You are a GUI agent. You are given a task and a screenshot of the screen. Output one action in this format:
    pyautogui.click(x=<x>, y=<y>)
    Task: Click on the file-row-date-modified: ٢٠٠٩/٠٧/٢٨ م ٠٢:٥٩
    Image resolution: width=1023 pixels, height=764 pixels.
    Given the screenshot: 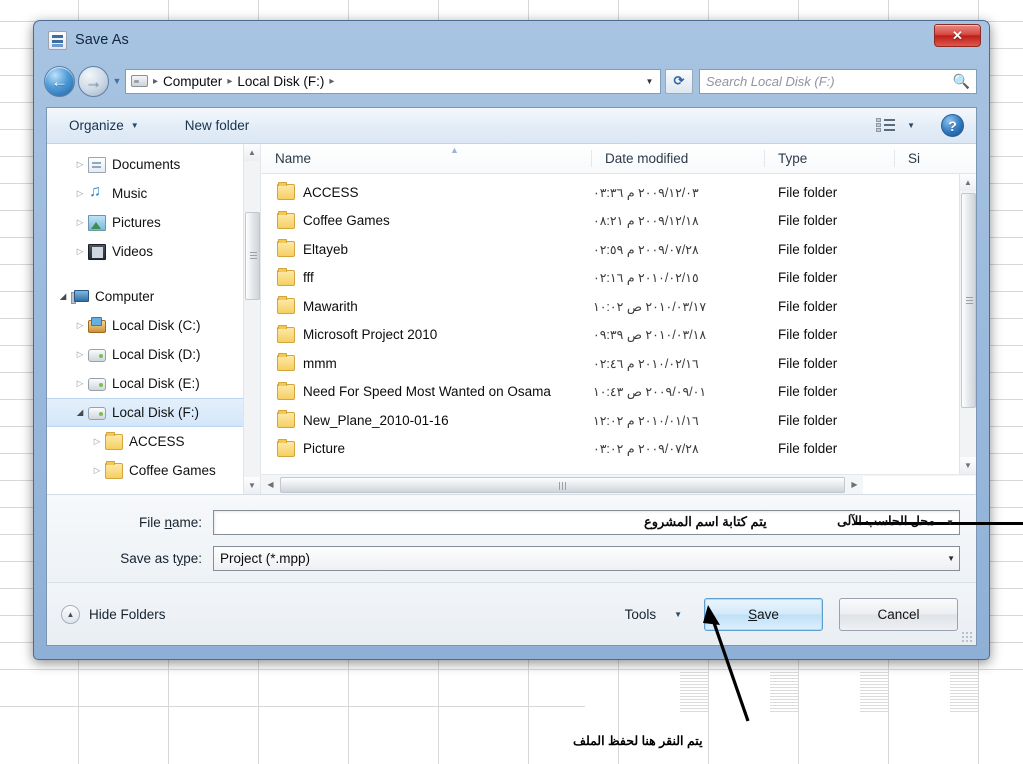 What is the action you would take?
    pyautogui.click(x=646, y=249)
    